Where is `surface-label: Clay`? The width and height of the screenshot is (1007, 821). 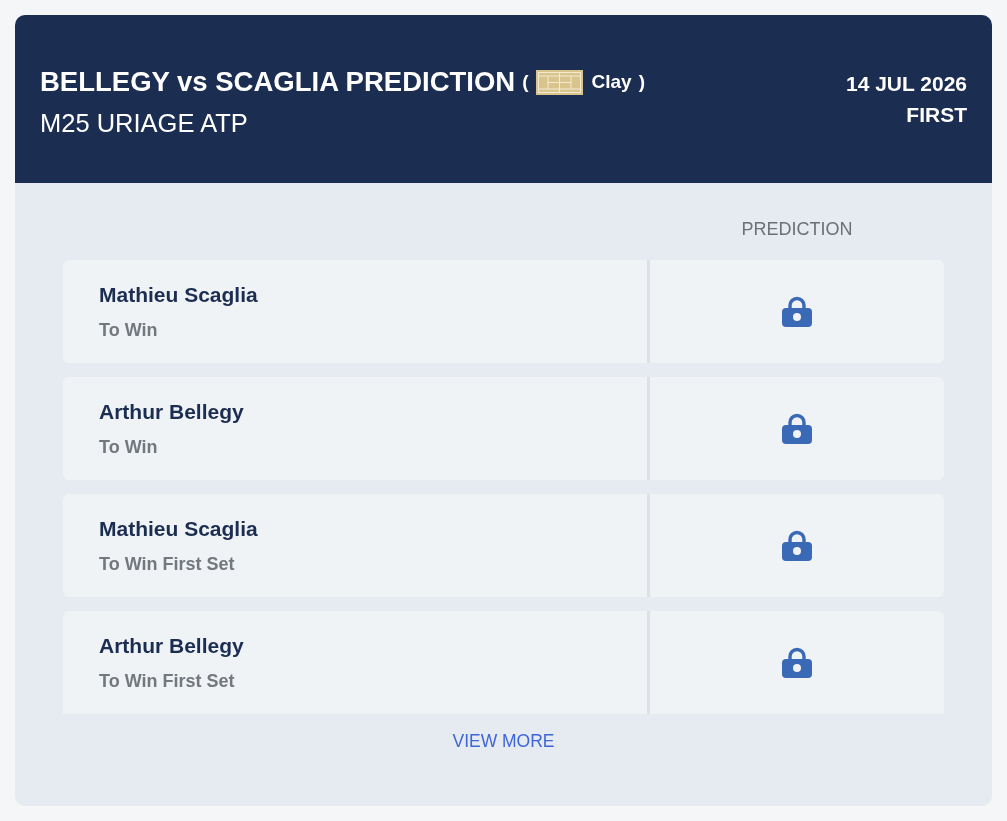 surface-label: Clay is located at coordinates (611, 82).